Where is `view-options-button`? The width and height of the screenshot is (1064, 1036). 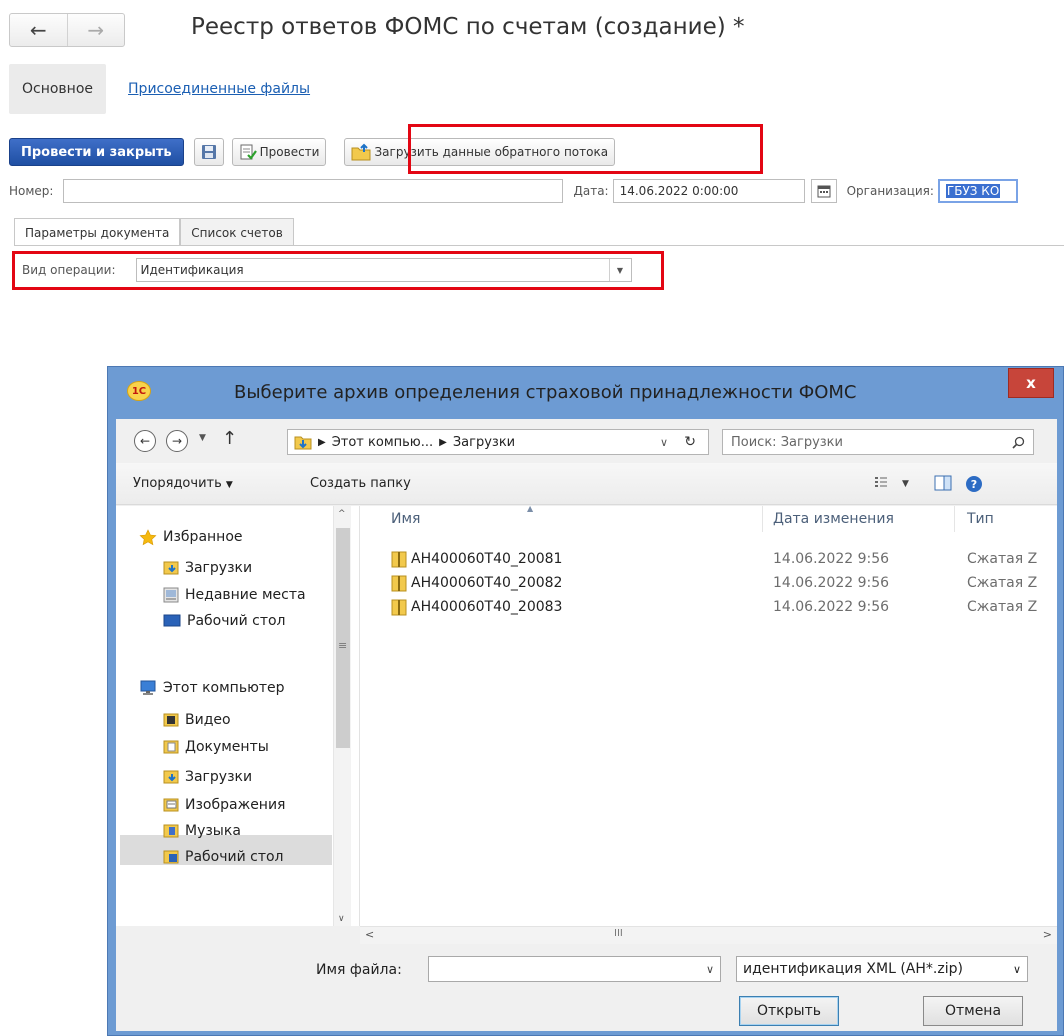
view-options-button is located at coordinates (881, 482).